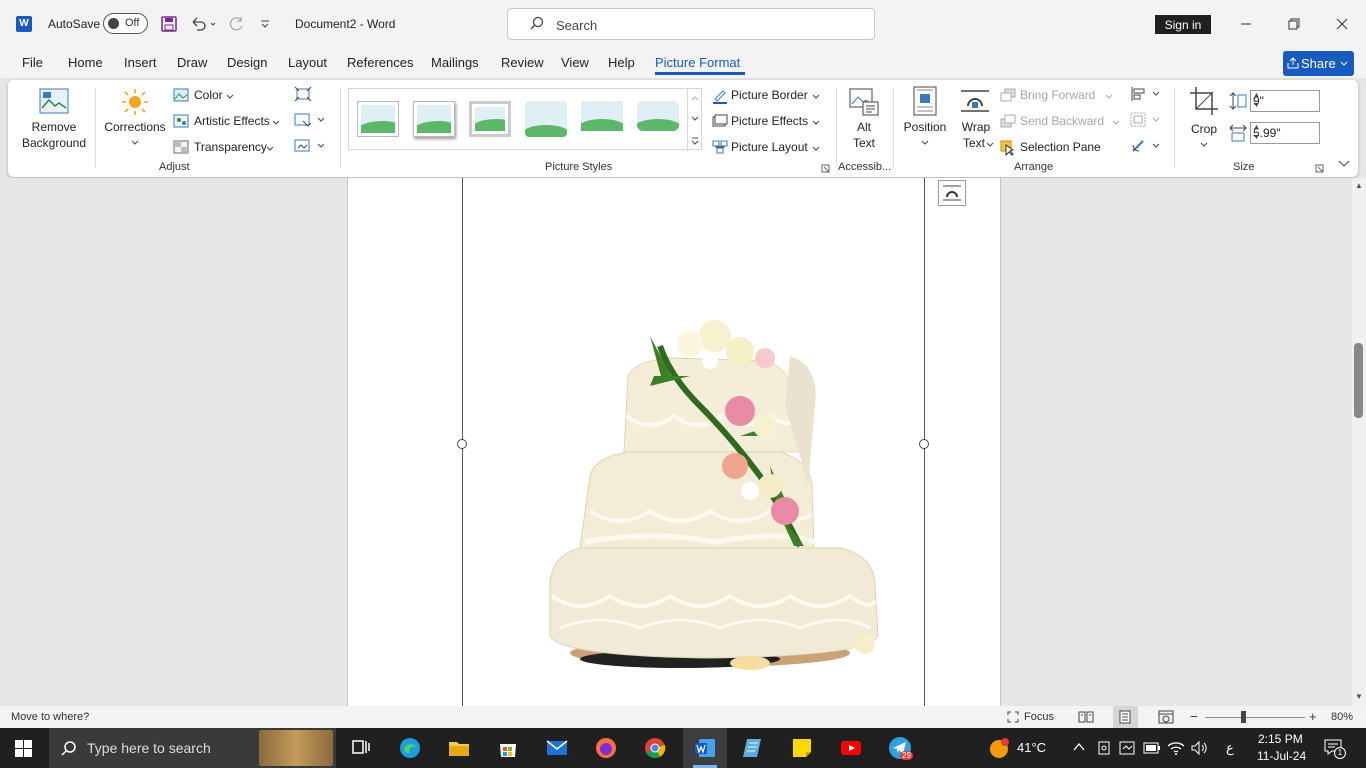  What do you see at coordinates (192, 62) in the screenshot?
I see `tab-draw: Draw` at bounding box center [192, 62].